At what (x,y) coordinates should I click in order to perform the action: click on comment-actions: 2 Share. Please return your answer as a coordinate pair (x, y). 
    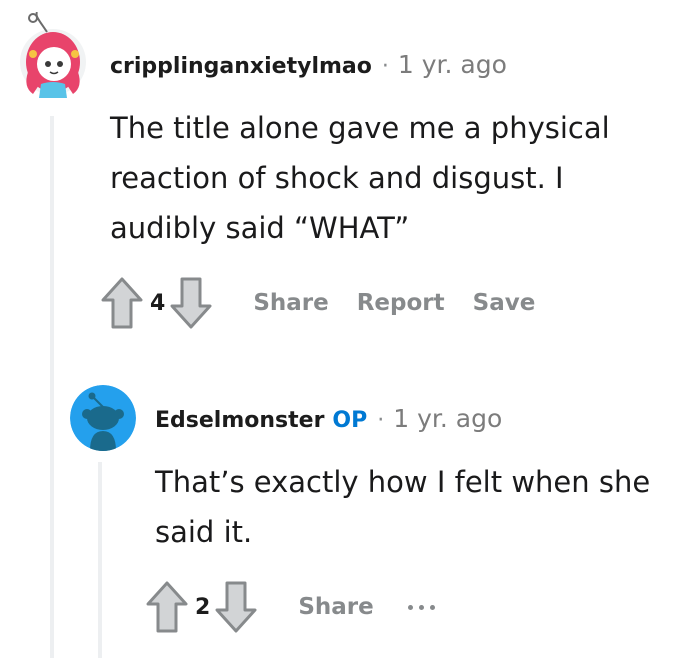
    Looking at the image, I should click on (290, 607).